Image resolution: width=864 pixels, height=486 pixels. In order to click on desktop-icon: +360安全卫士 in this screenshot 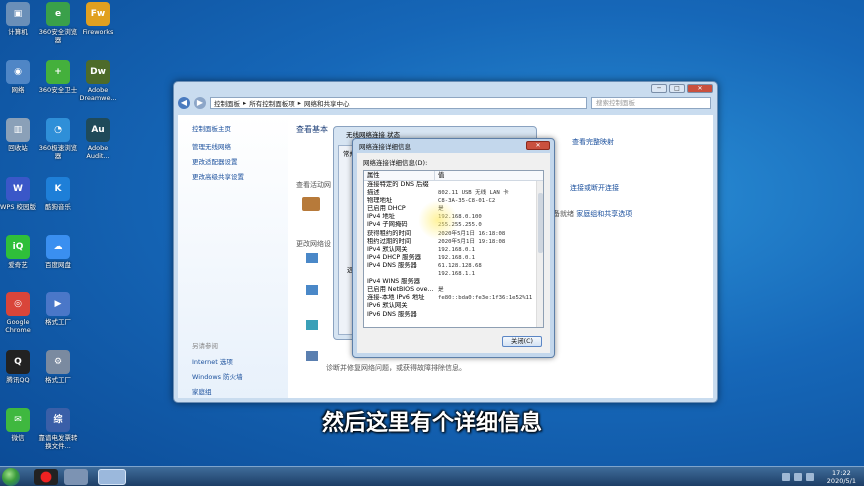, I will do `click(58, 77)`.